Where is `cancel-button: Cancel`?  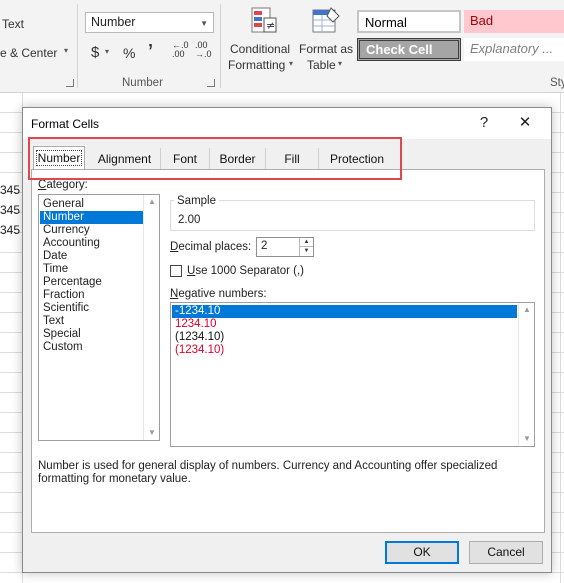 cancel-button: Cancel is located at coordinates (506, 552).